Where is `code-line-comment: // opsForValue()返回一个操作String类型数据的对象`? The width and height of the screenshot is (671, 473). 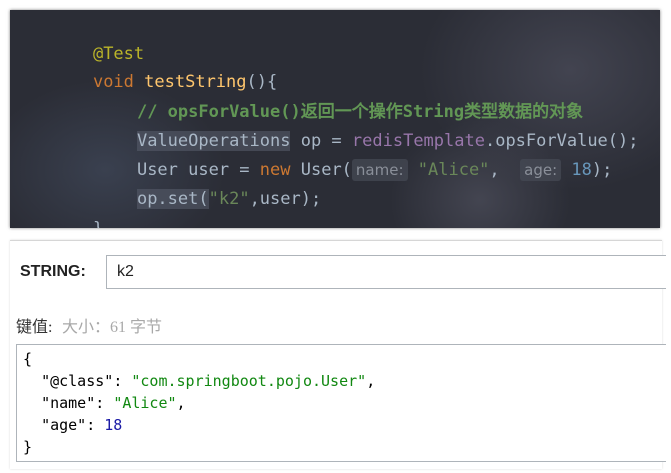
code-line-comment: // opsForValue()返回一个操作String类型数据的对象 is located at coordinates (296, 96).